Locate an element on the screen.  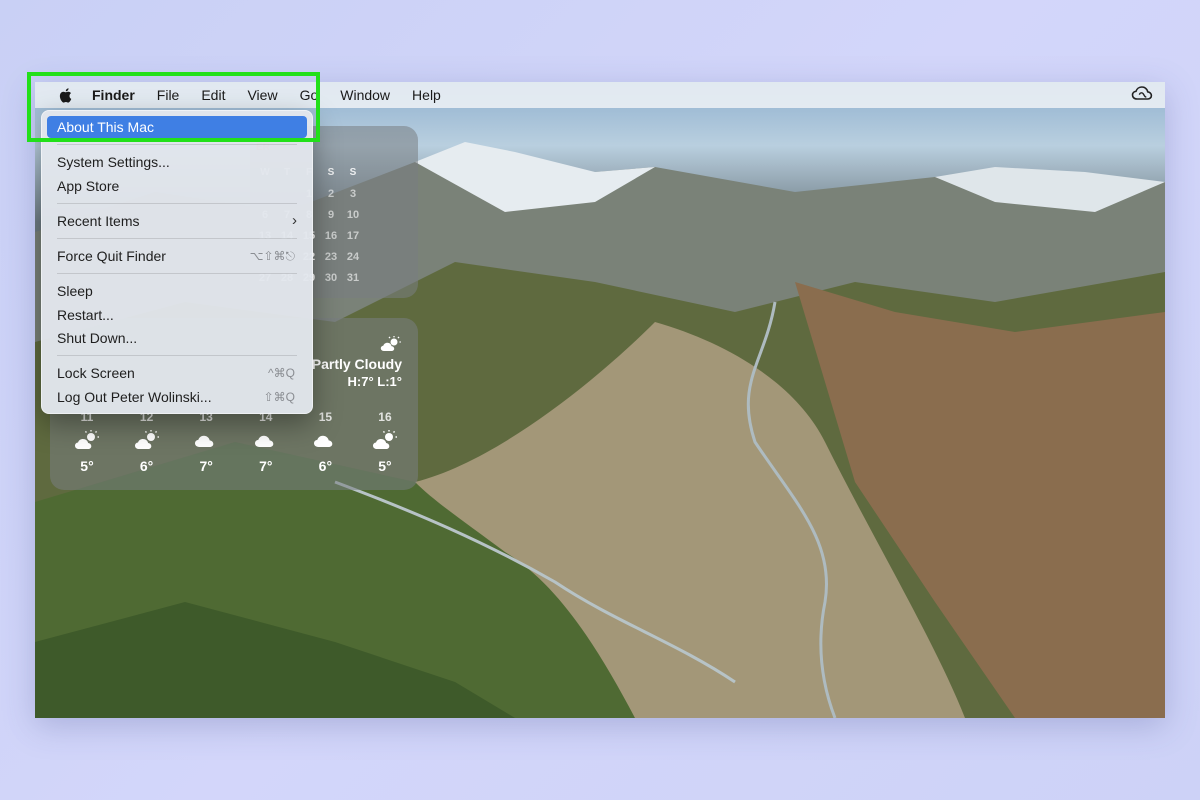
calendar-day: 9 is located at coordinates (331, 214).